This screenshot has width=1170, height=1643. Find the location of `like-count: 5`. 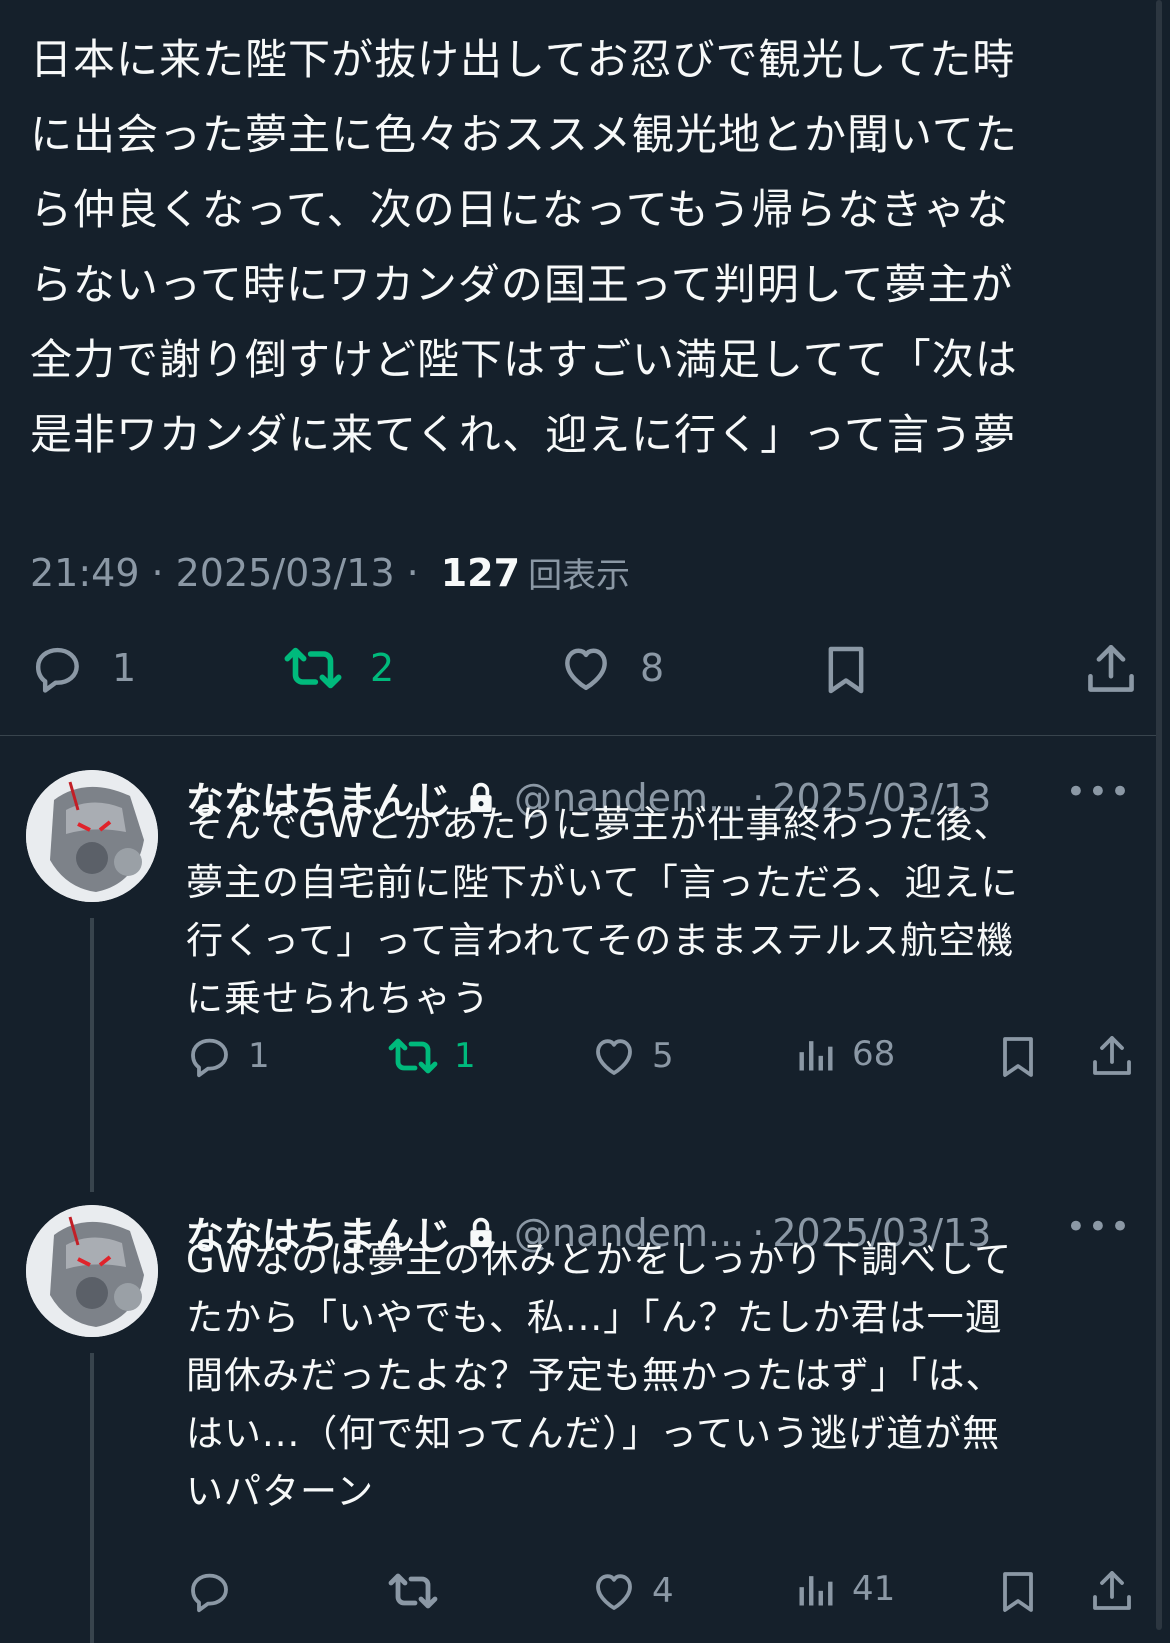

like-count: 5 is located at coordinates (663, 1056).